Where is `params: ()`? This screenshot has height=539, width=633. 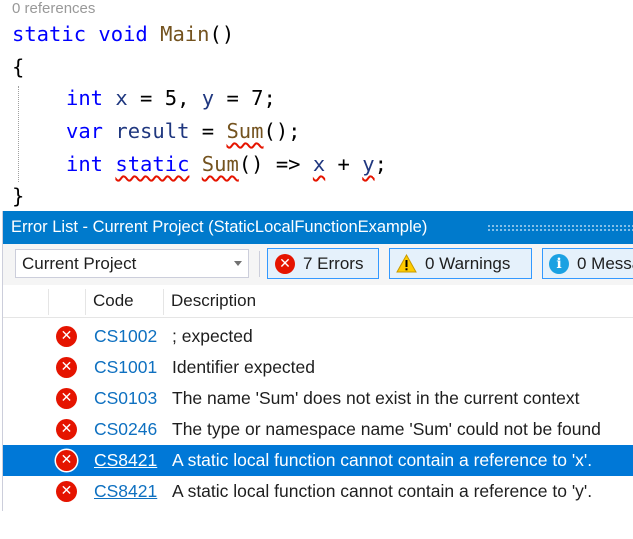
params: () is located at coordinates (222, 34).